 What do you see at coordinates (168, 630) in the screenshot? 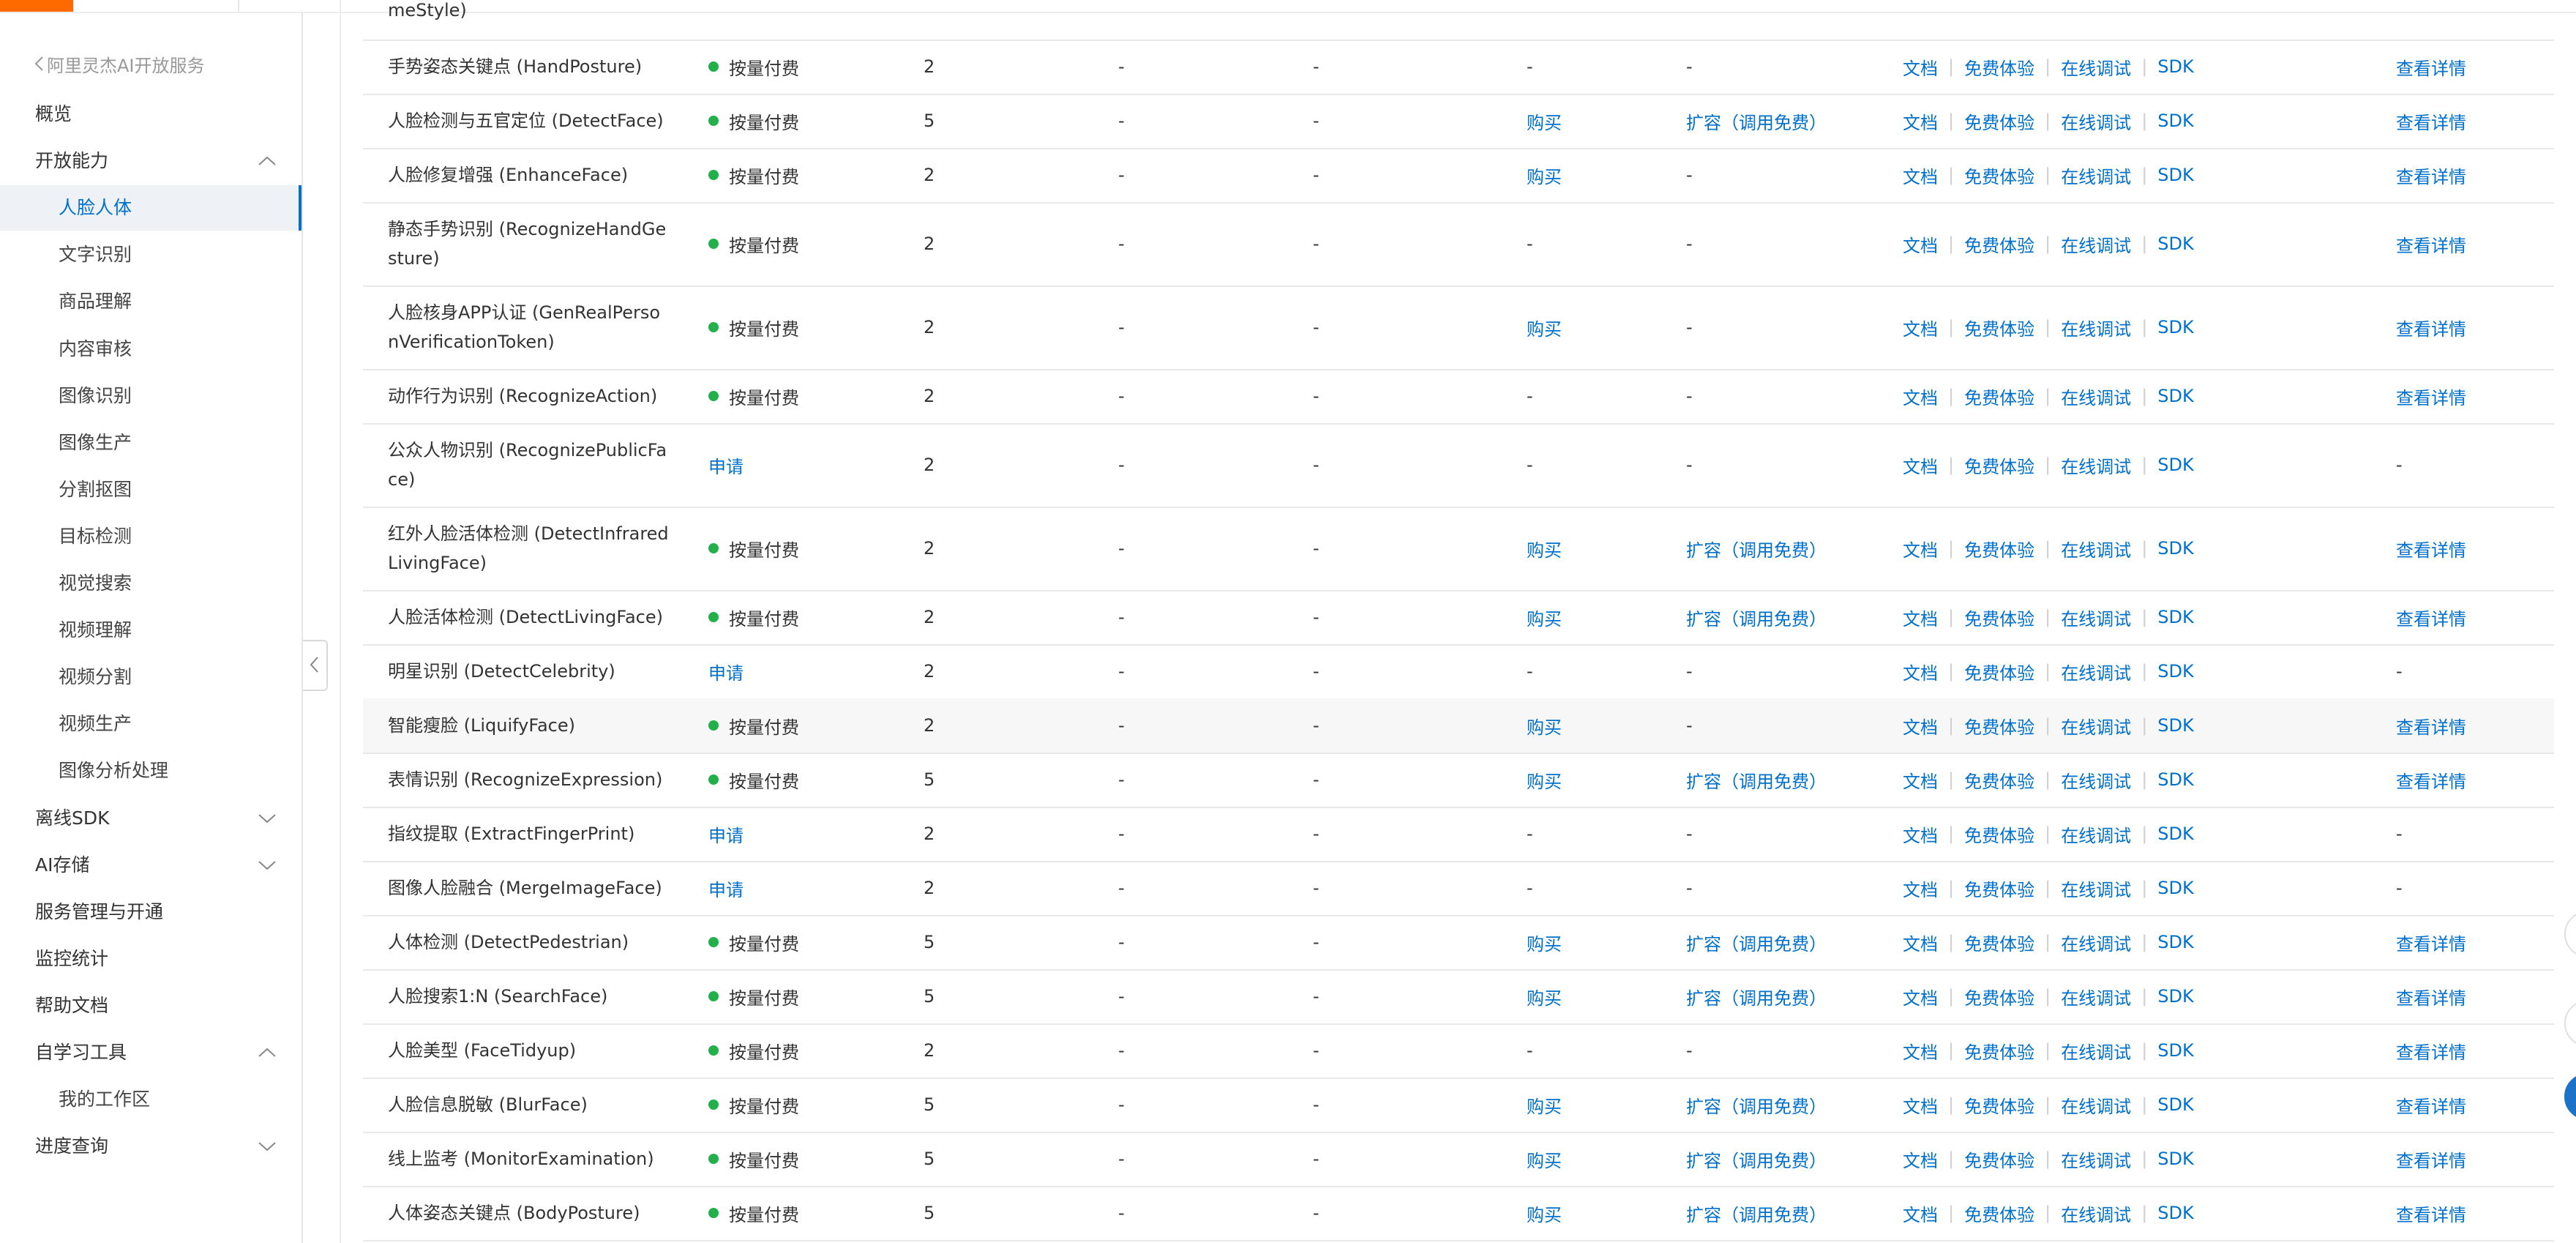
I see `sidebar-item-11: 视频理解` at bounding box center [168, 630].